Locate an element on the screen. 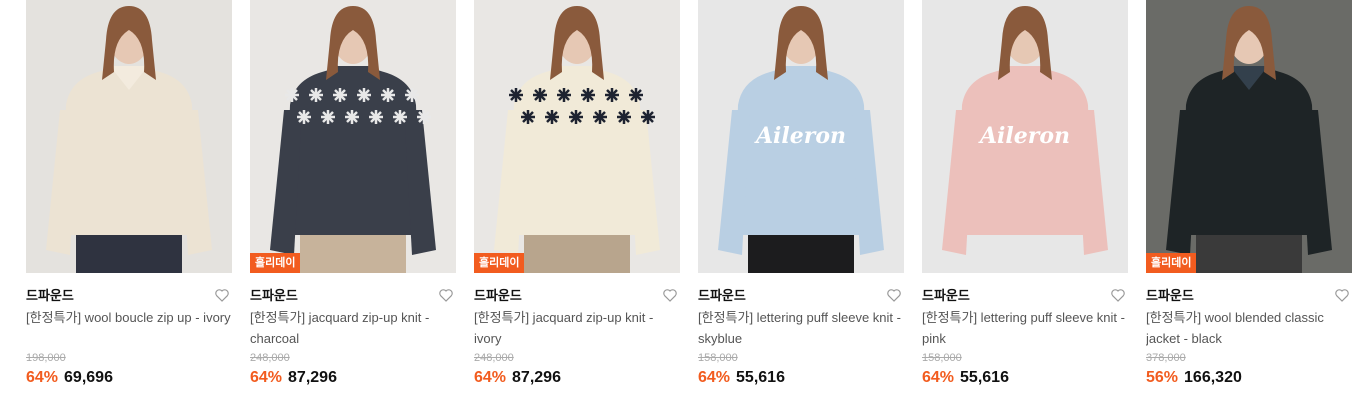 The image size is (1354, 400). sale-price: 69,696 is located at coordinates (88, 377).